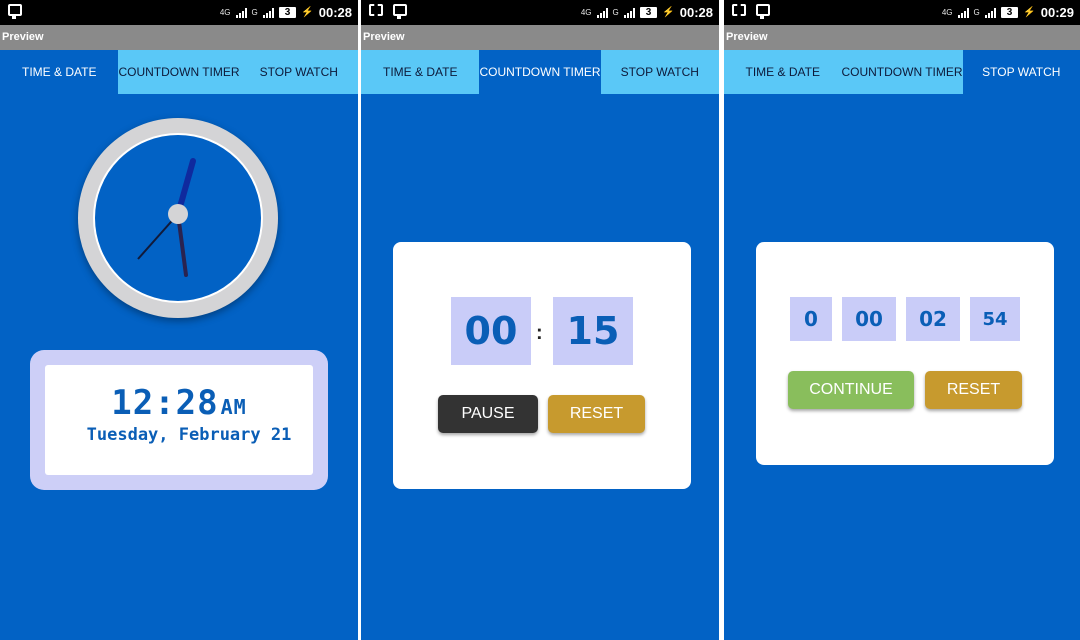 This screenshot has height=640, width=1080. What do you see at coordinates (165, 403) in the screenshot?
I see `time-value: 12:28` at bounding box center [165, 403].